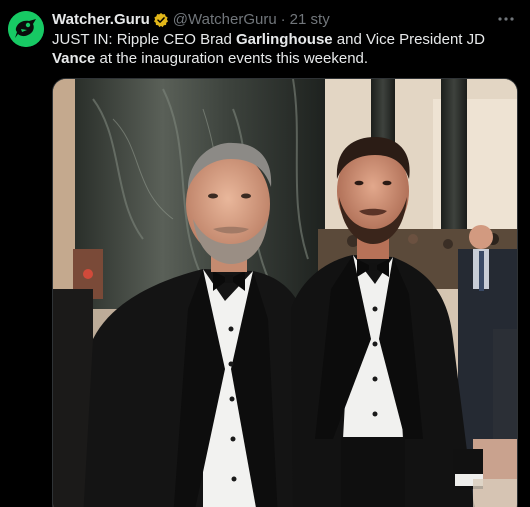 The image size is (530, 507). I want to click on tweet-header: Watcher.Guru @WatcherGuru · 21 sty, so click(271, 20).